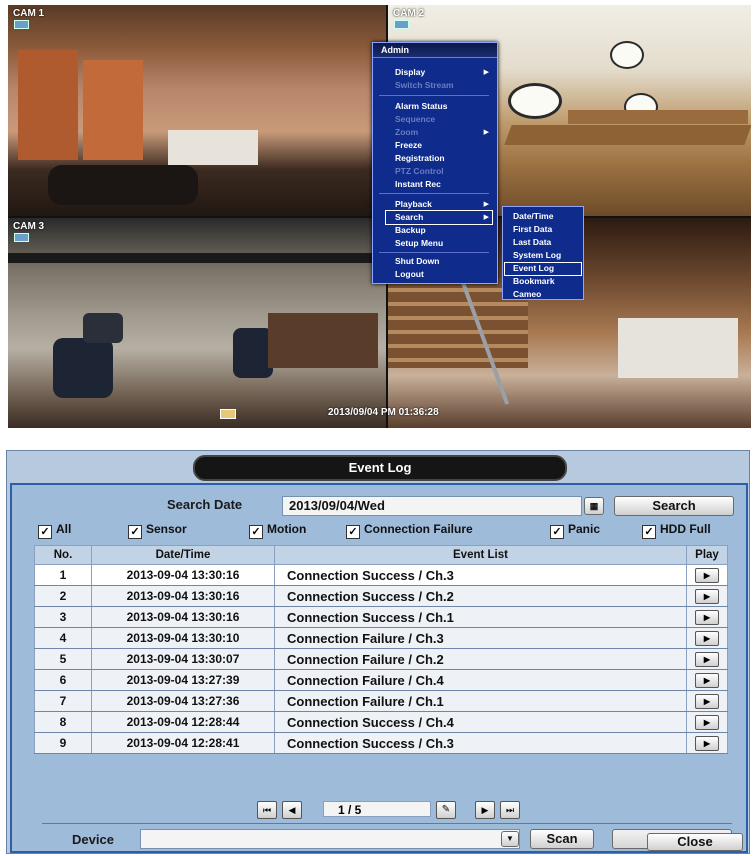 The height and width of the screenshot is (856, 754). What do you see at coordinates (277, 530) in the screenshot?
I see `filter-motion: ✓ Motion` at bounding box center [277, 530].